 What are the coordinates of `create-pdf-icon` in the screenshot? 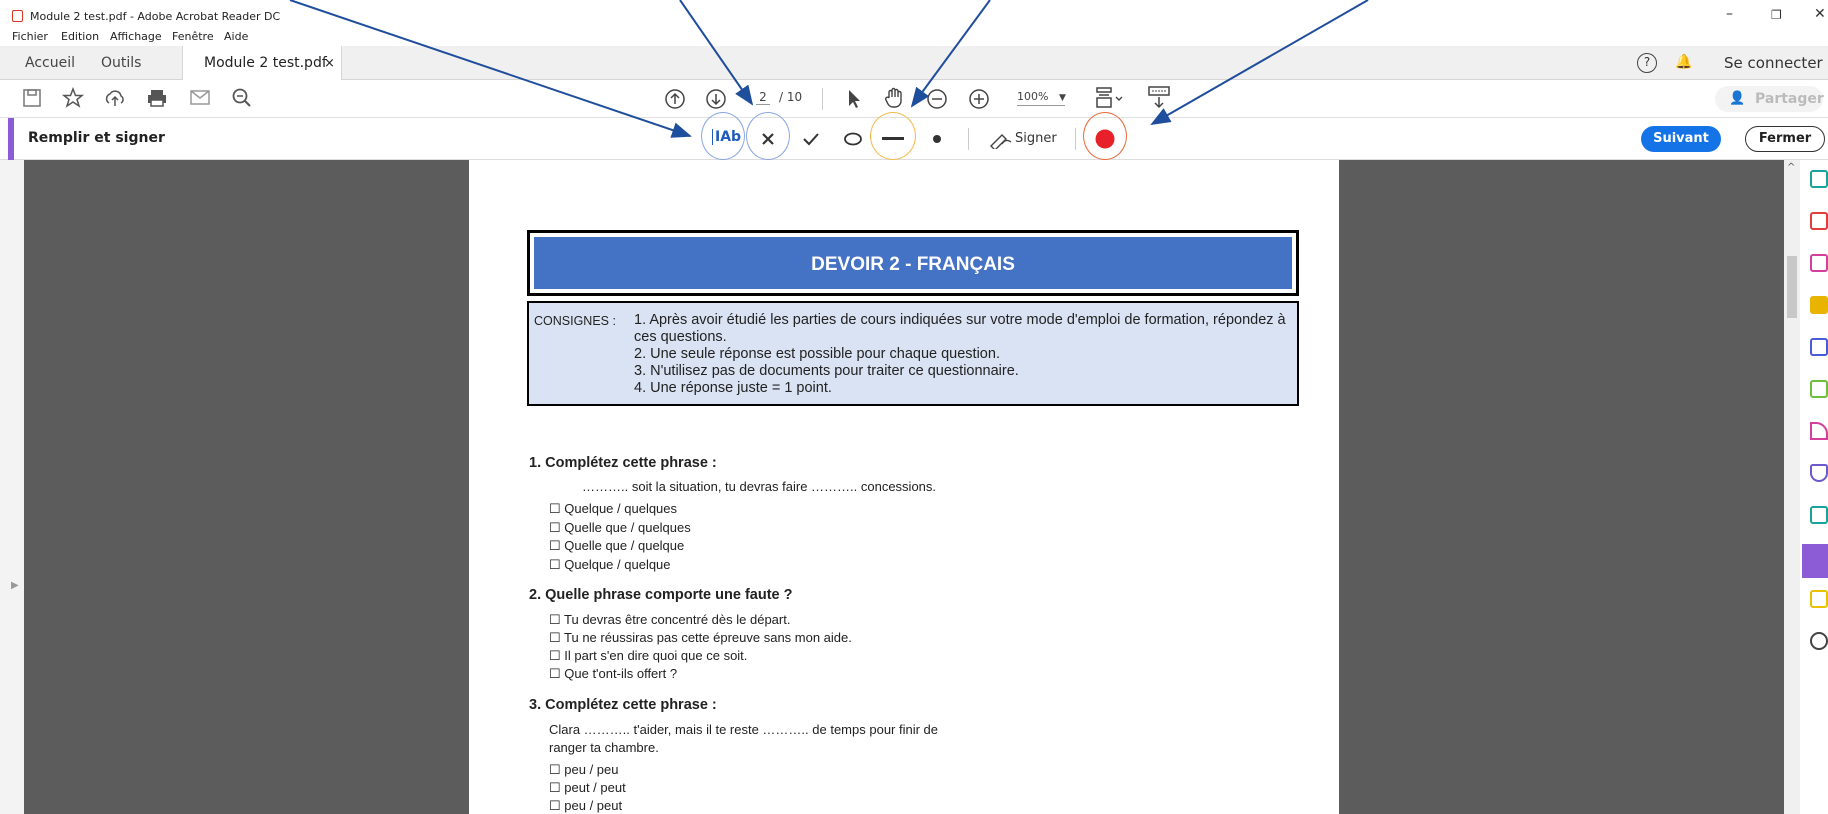 It's located at (1819, 179).